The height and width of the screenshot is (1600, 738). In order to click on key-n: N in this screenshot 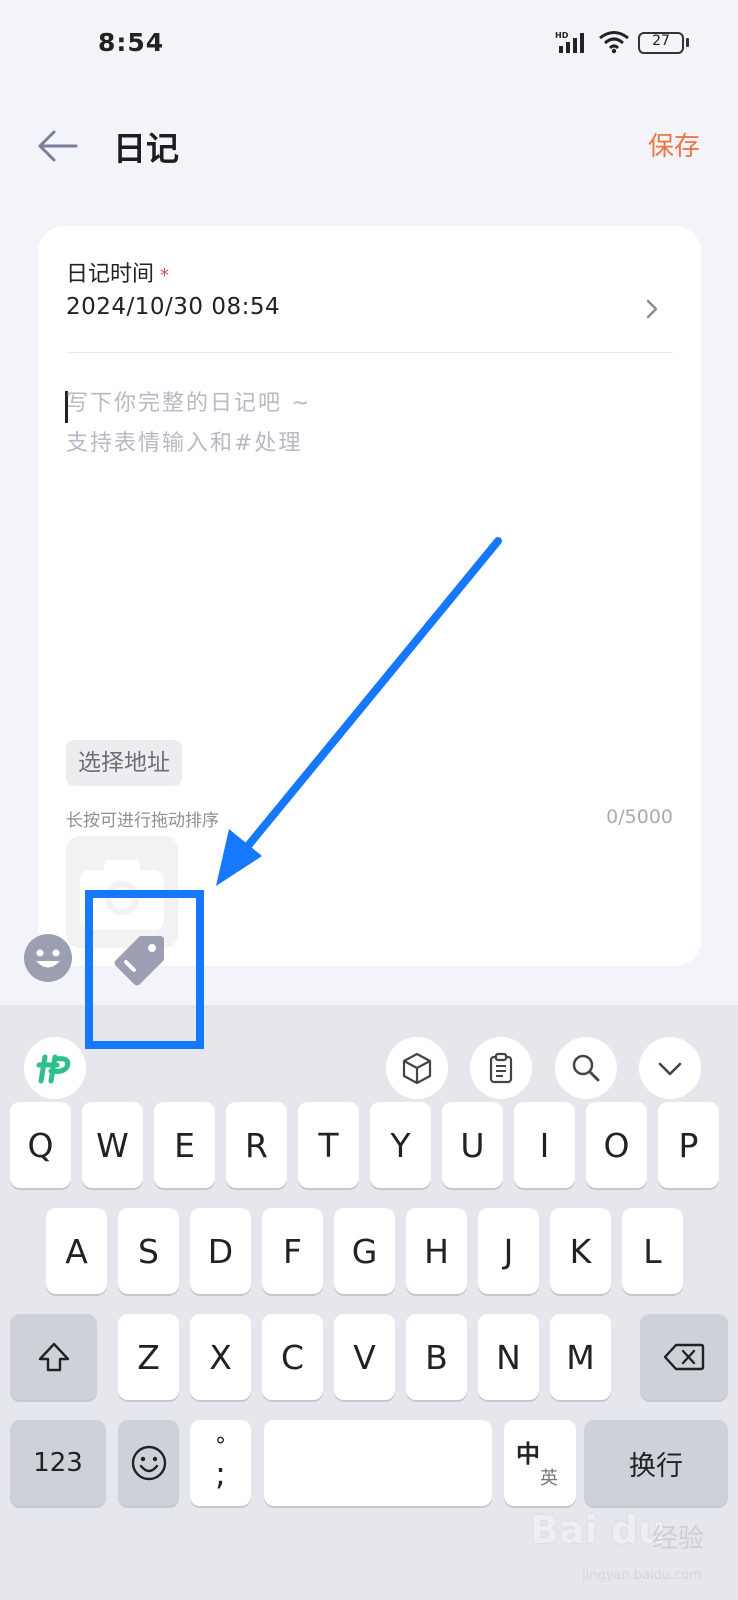, I will do `click(508, 1357)`.